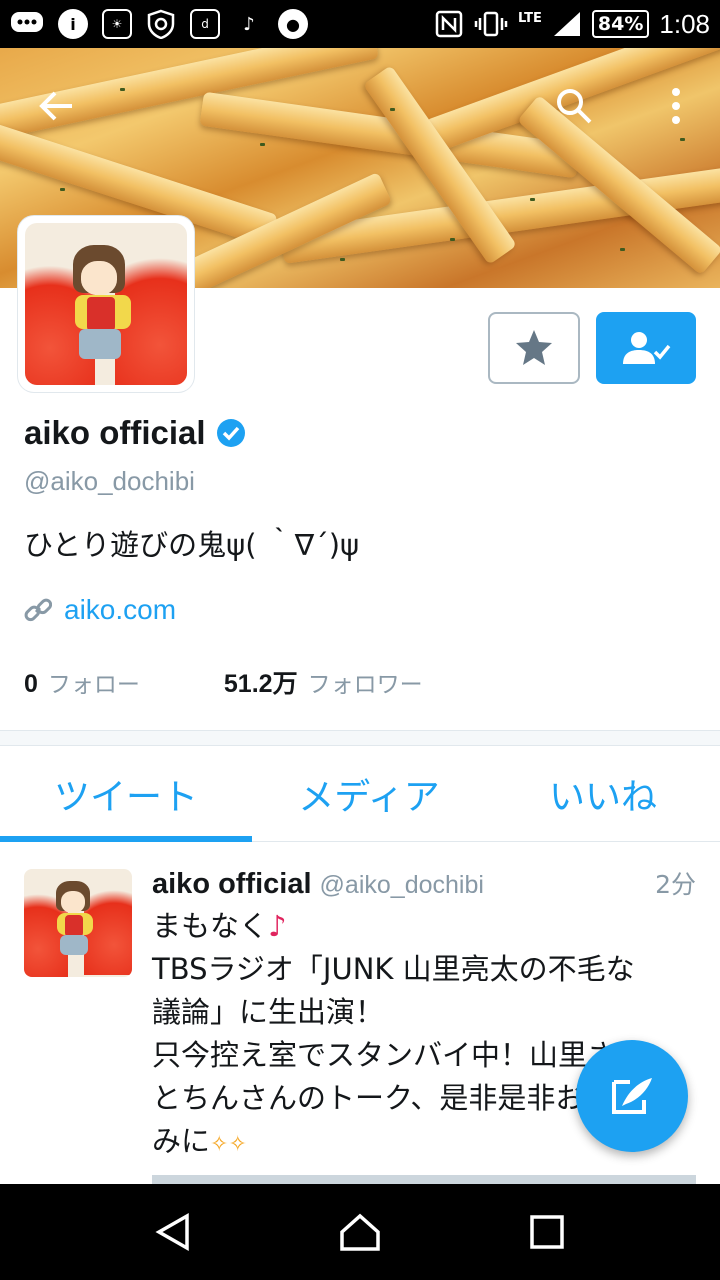 The height and width of the screenshot is (1280, 720). What do you see at coordinates (38, 610) in the screenshot?
I see `link-icon` at bounding box center [38, 610].